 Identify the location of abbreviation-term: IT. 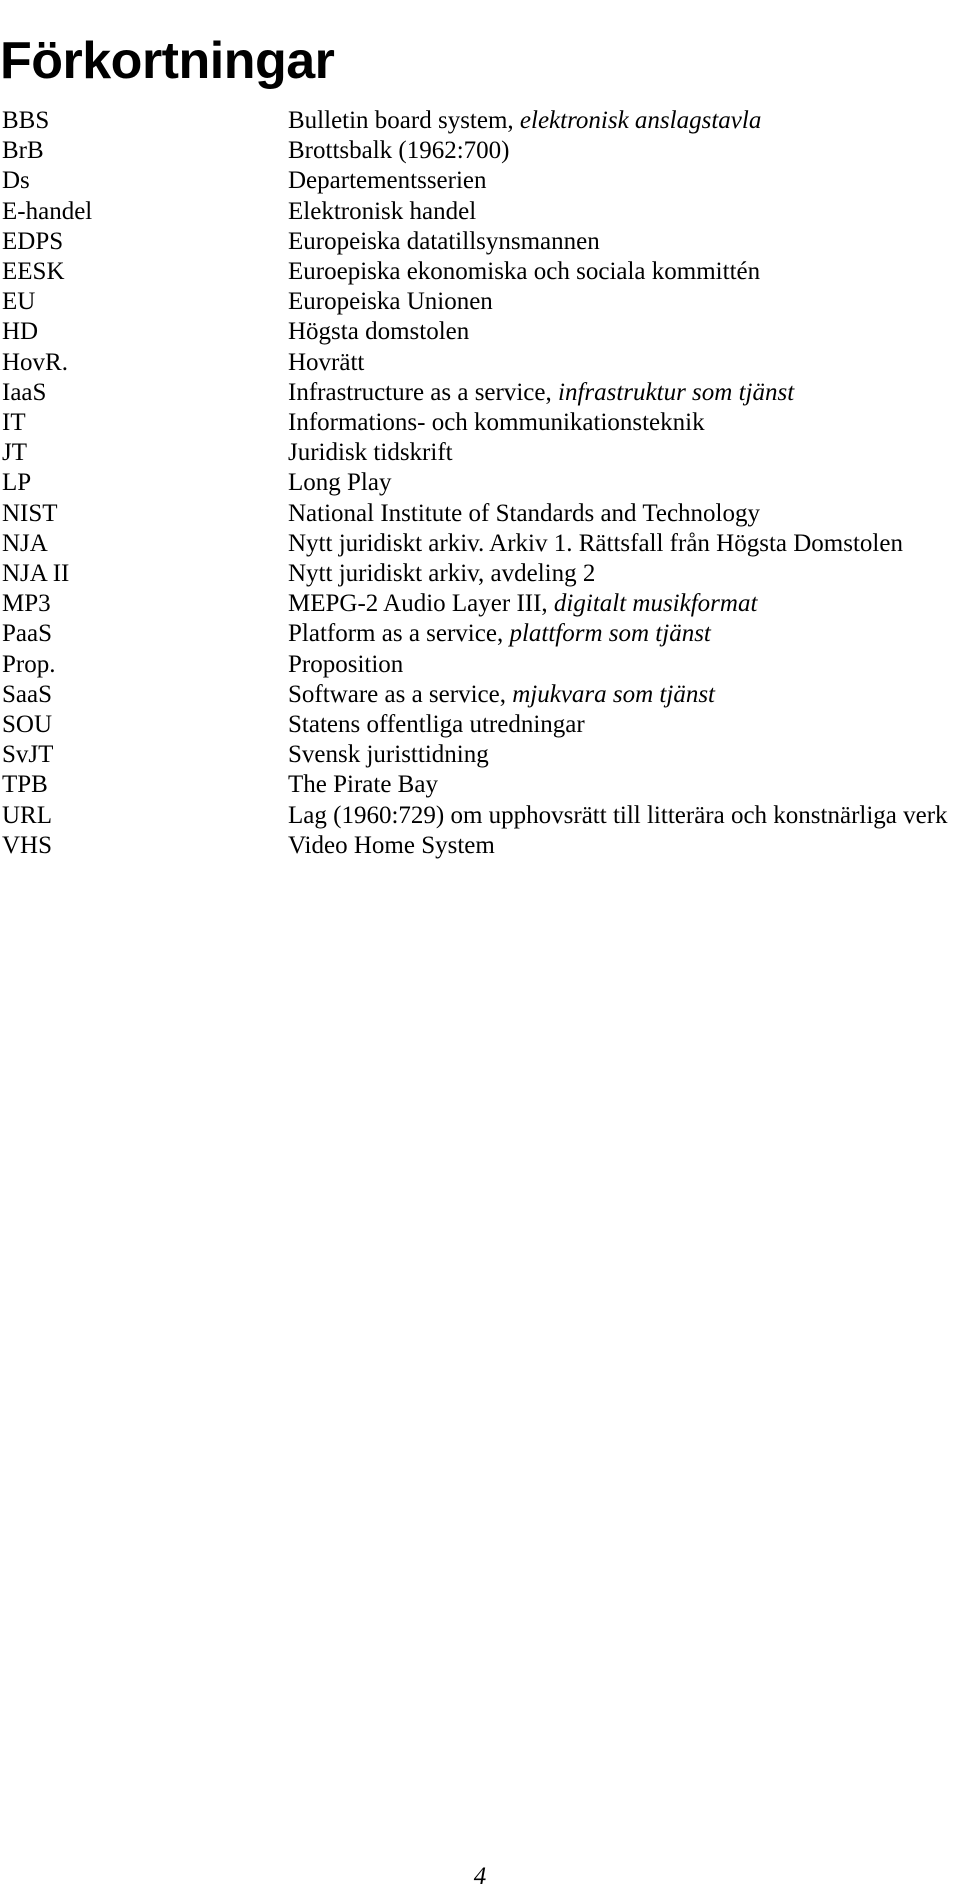
(14, 423).